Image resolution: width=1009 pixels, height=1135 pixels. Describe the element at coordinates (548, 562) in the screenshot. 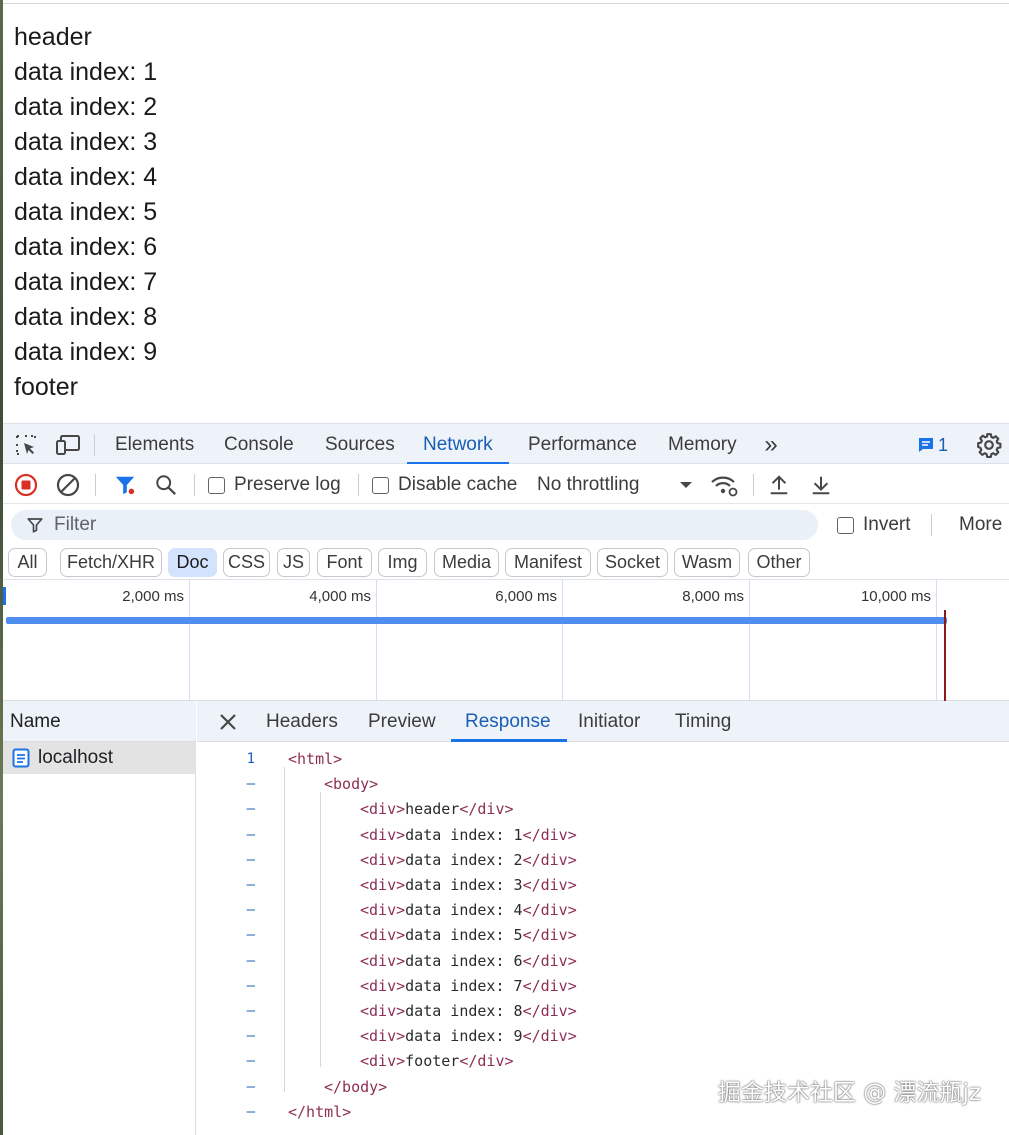

I see `type-filter-manifest: Manifest` at that location.